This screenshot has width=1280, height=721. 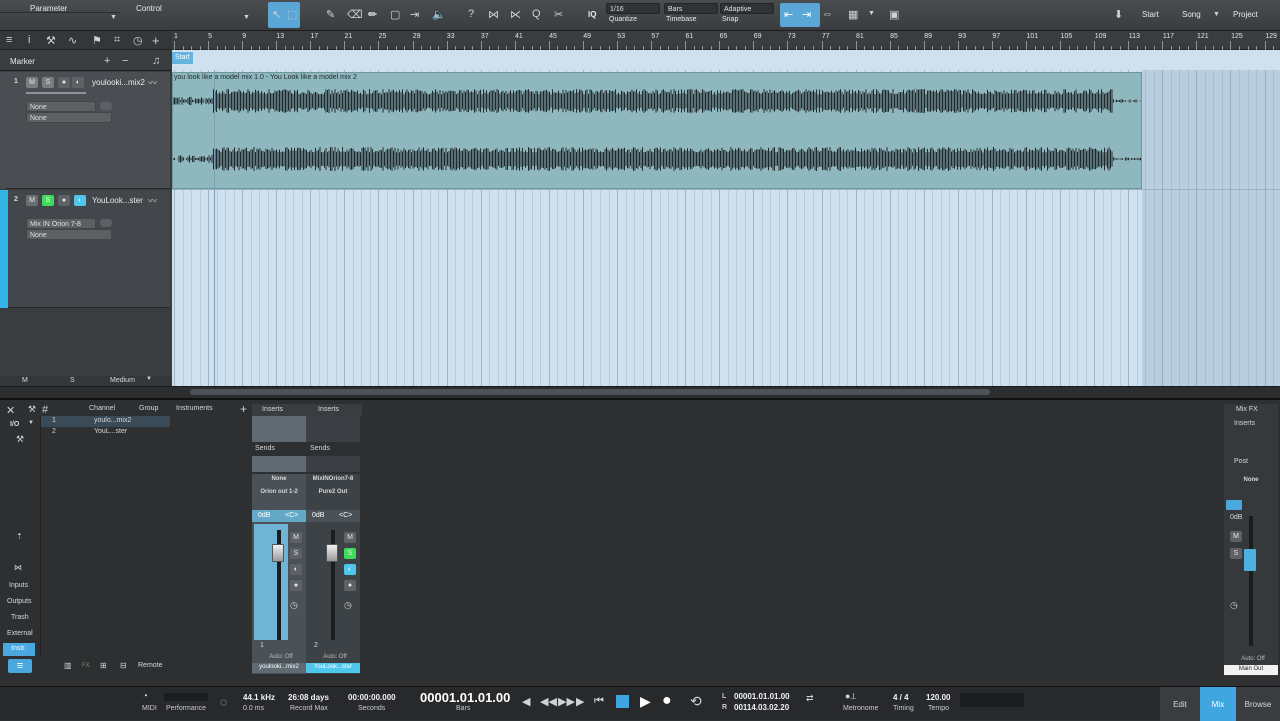 I want to click on browse-button: Browse, so click(x=1258, y=704).